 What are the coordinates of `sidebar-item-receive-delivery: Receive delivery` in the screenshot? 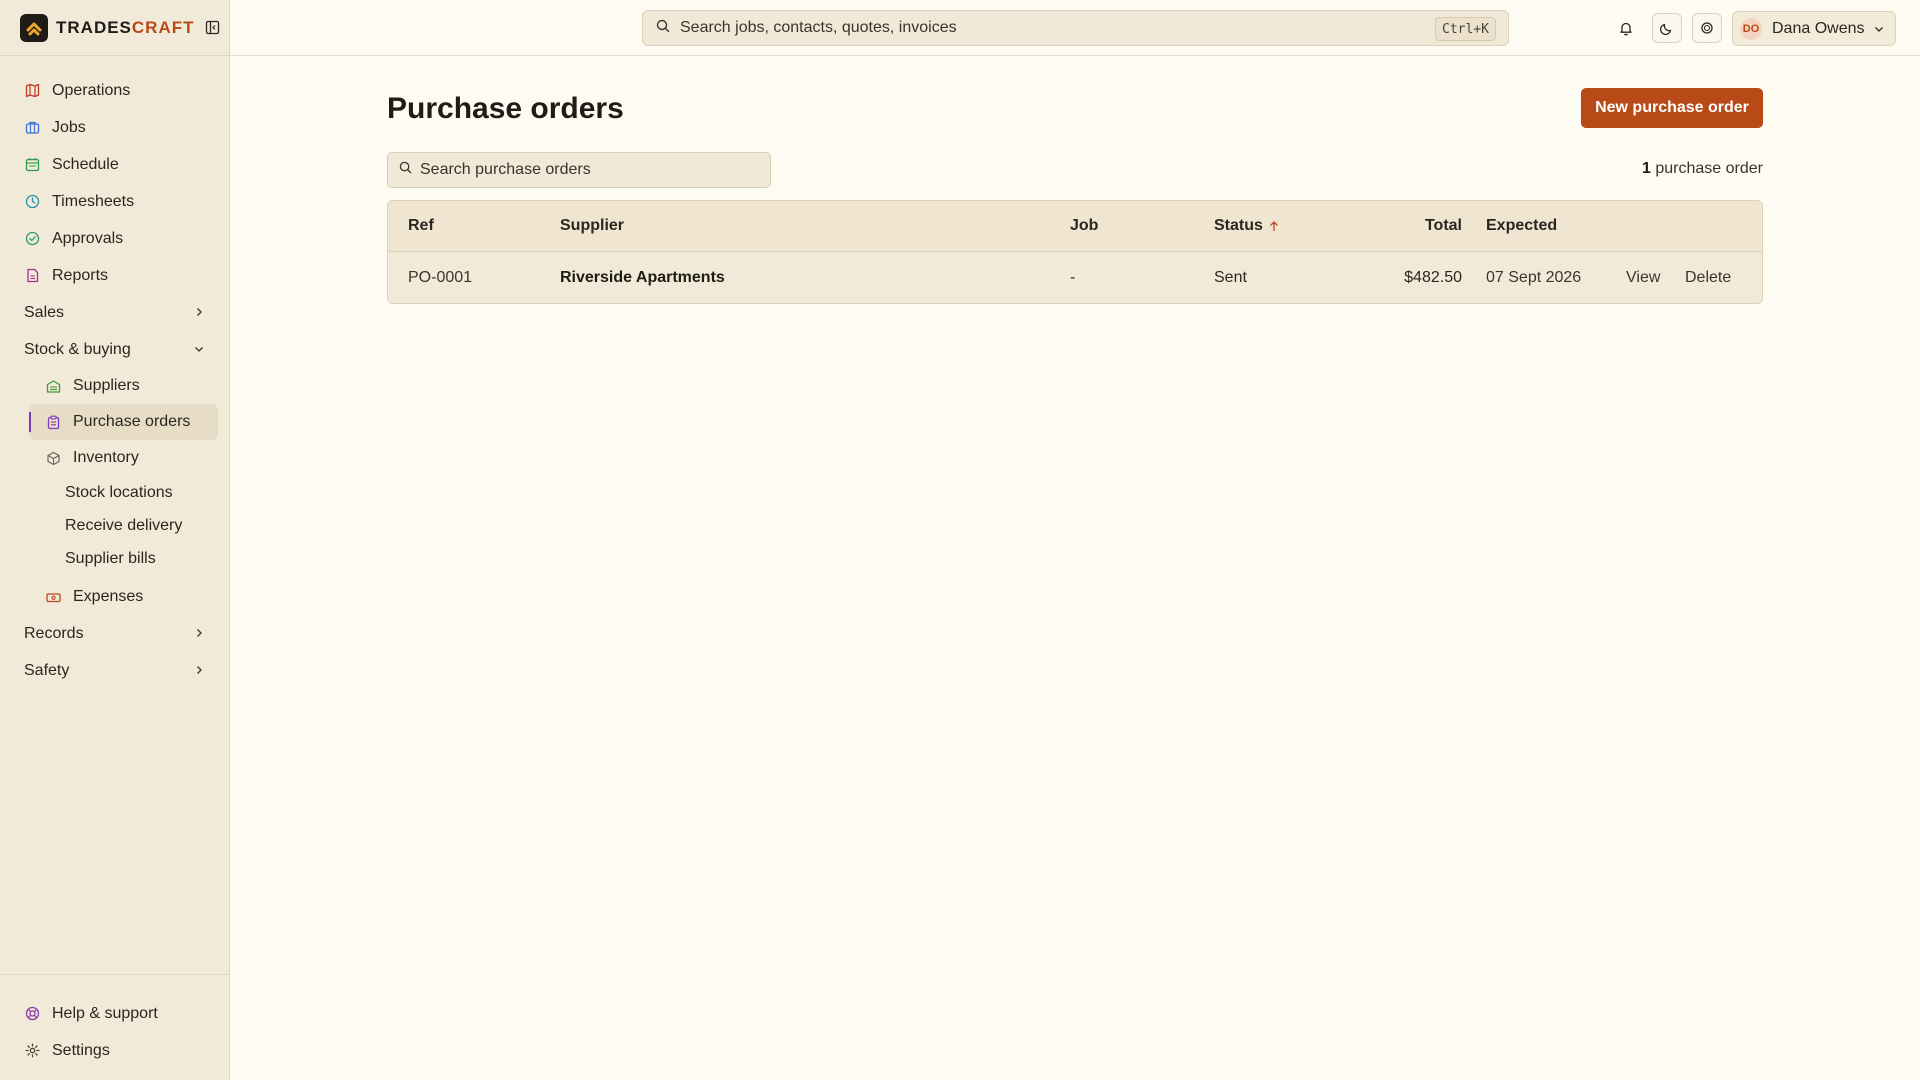 It's located at (115, 525).